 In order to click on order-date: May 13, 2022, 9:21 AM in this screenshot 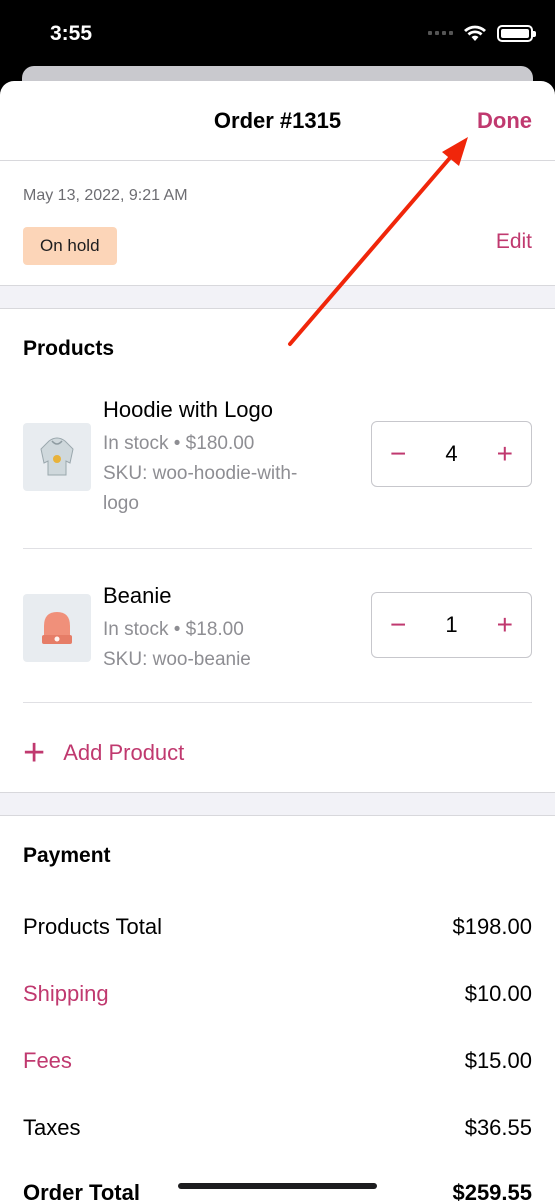, I will do `click(105, 195)`.